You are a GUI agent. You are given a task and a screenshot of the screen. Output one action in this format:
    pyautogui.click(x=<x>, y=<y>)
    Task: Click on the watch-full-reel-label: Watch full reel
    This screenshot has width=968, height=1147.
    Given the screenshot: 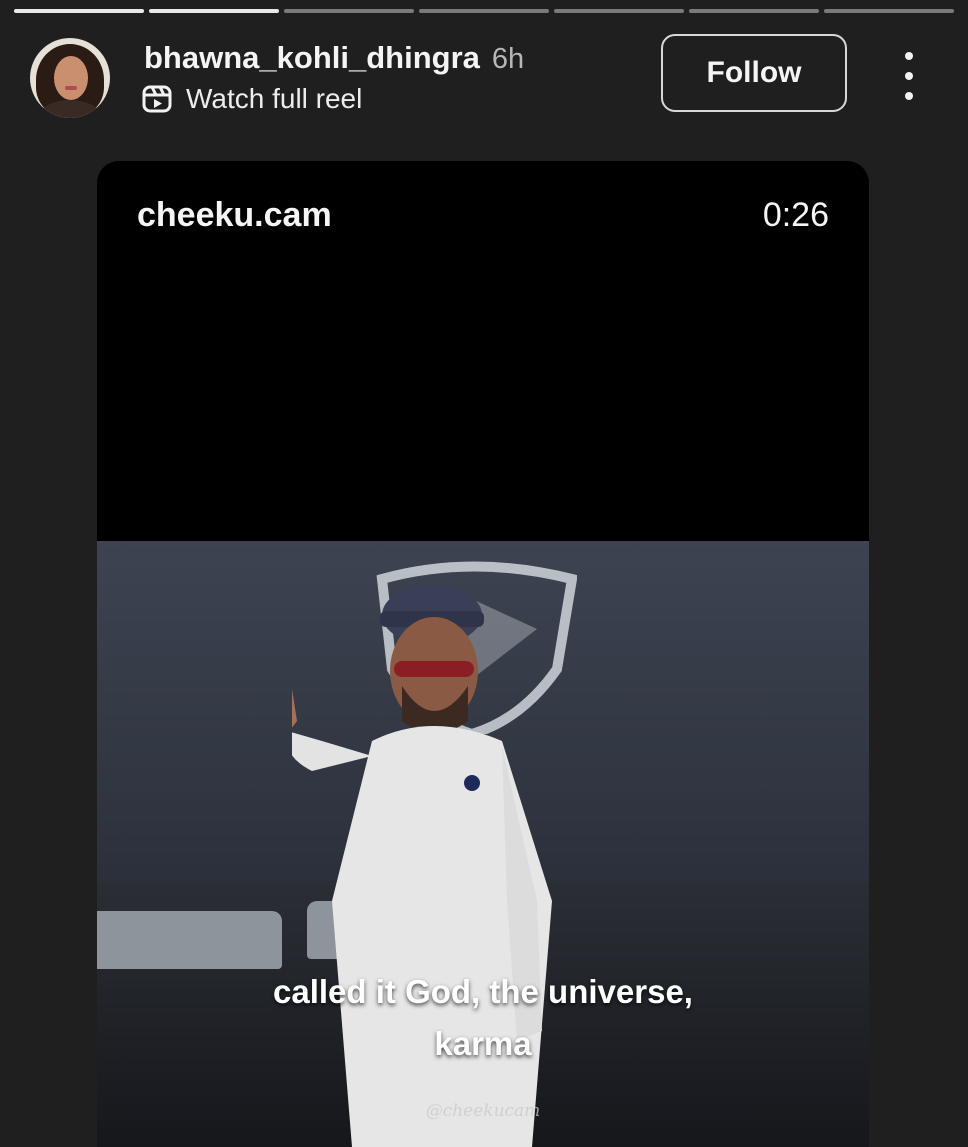 What is the action you would take?
    pyautogui.click(x=274, y=98)
    